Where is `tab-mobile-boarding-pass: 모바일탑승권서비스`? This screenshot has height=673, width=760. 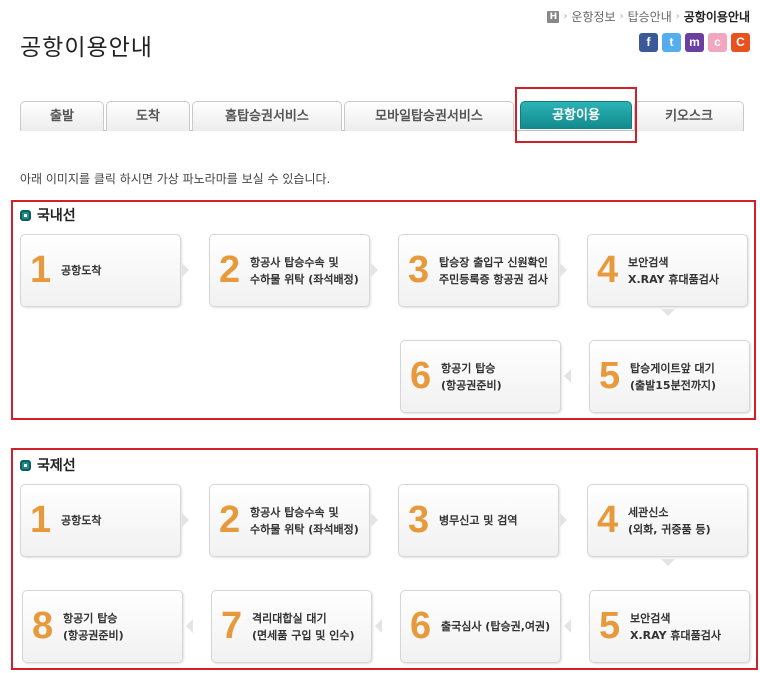 tab-mobile-boarding-pass: 모바일탑승권서비스 is located at coordinates (429, 116).